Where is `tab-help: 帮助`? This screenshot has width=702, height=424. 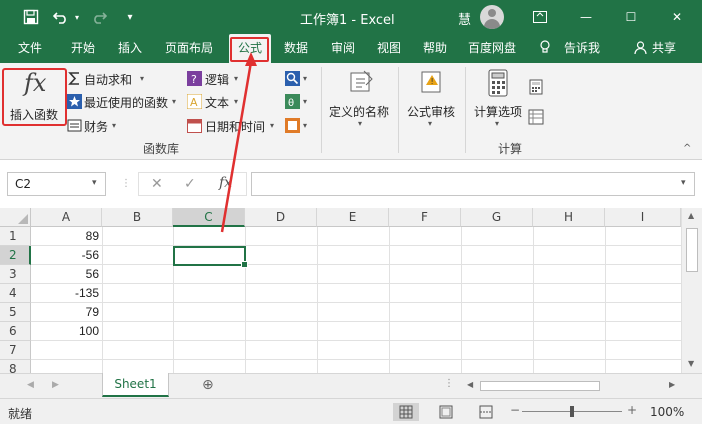 tab-help: 帮助 is located at coordinates (435, 48).